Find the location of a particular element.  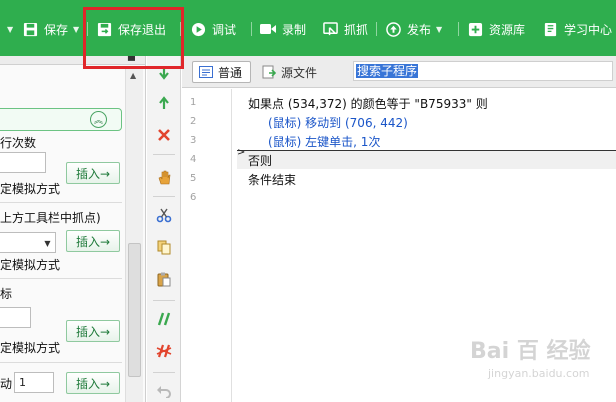

publish-label: 发布 is located at coordinates (419, 29).